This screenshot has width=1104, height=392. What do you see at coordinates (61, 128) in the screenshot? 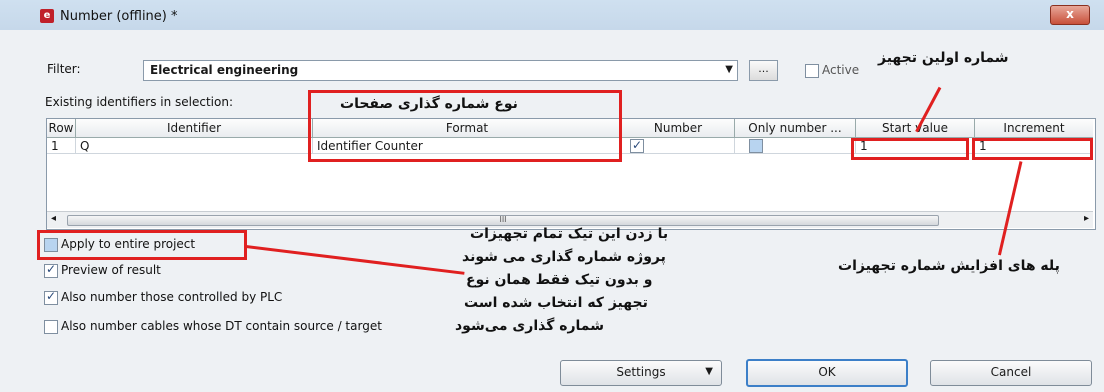
I see `column-header-row: Row` at bounding box center [61, 128].